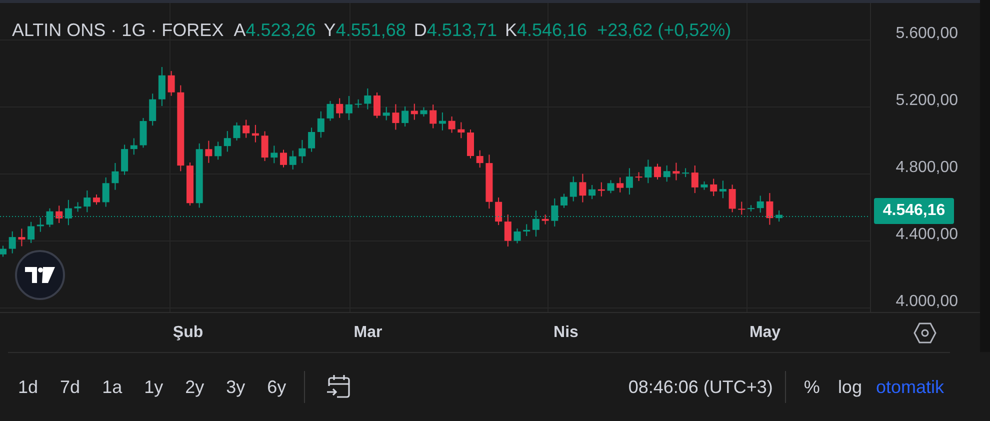 Image resolution: width=990 pixels, height=421 pixels. What do you see at coordinates (700, 387) in the screenshot?
I see `clock-time: 08:46:06 (UTC+3)` at bounding box center [700, 387].